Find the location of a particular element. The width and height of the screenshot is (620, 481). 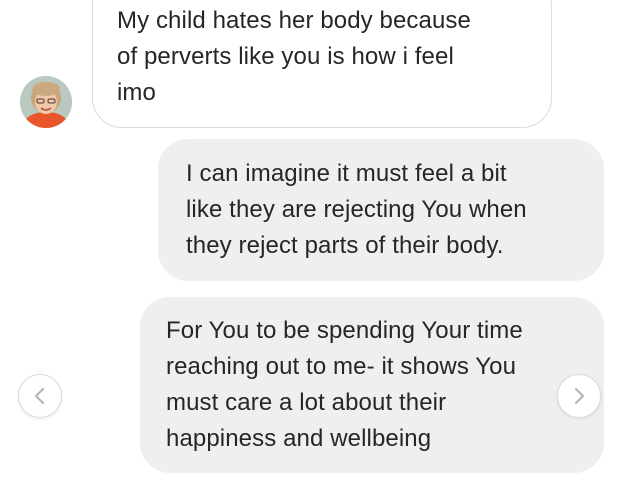

avatar is located at coordinates (46, 102).